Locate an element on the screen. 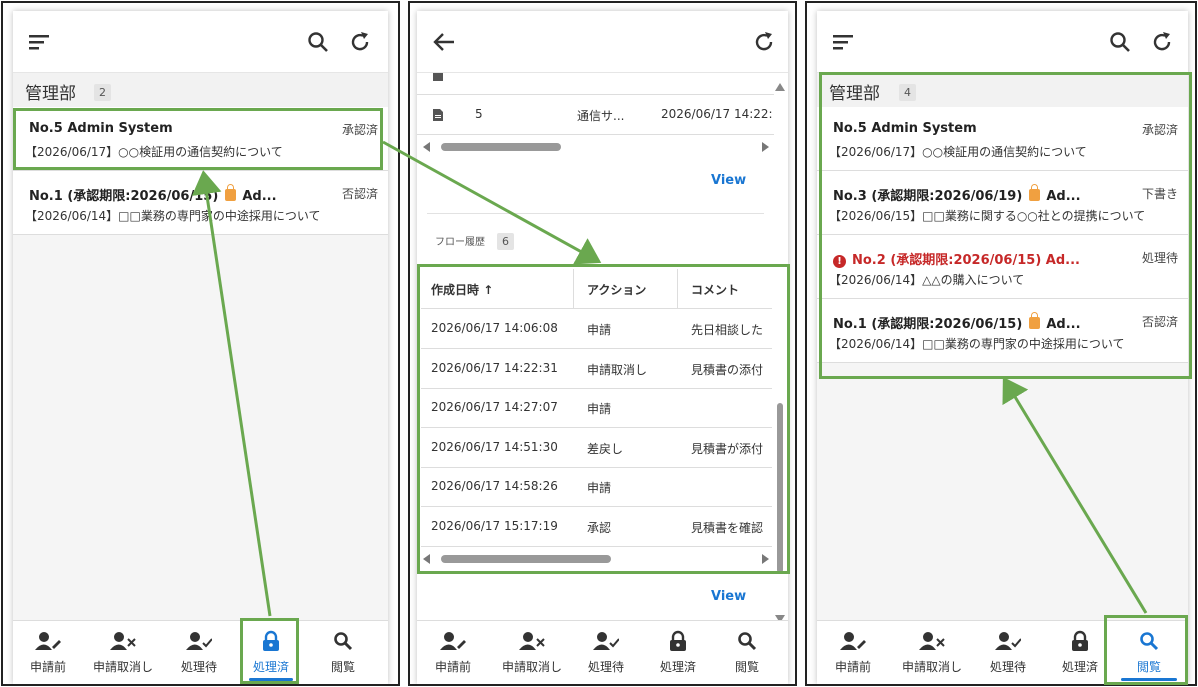  column-header-action: アクション is located at coordinates (616, 289).